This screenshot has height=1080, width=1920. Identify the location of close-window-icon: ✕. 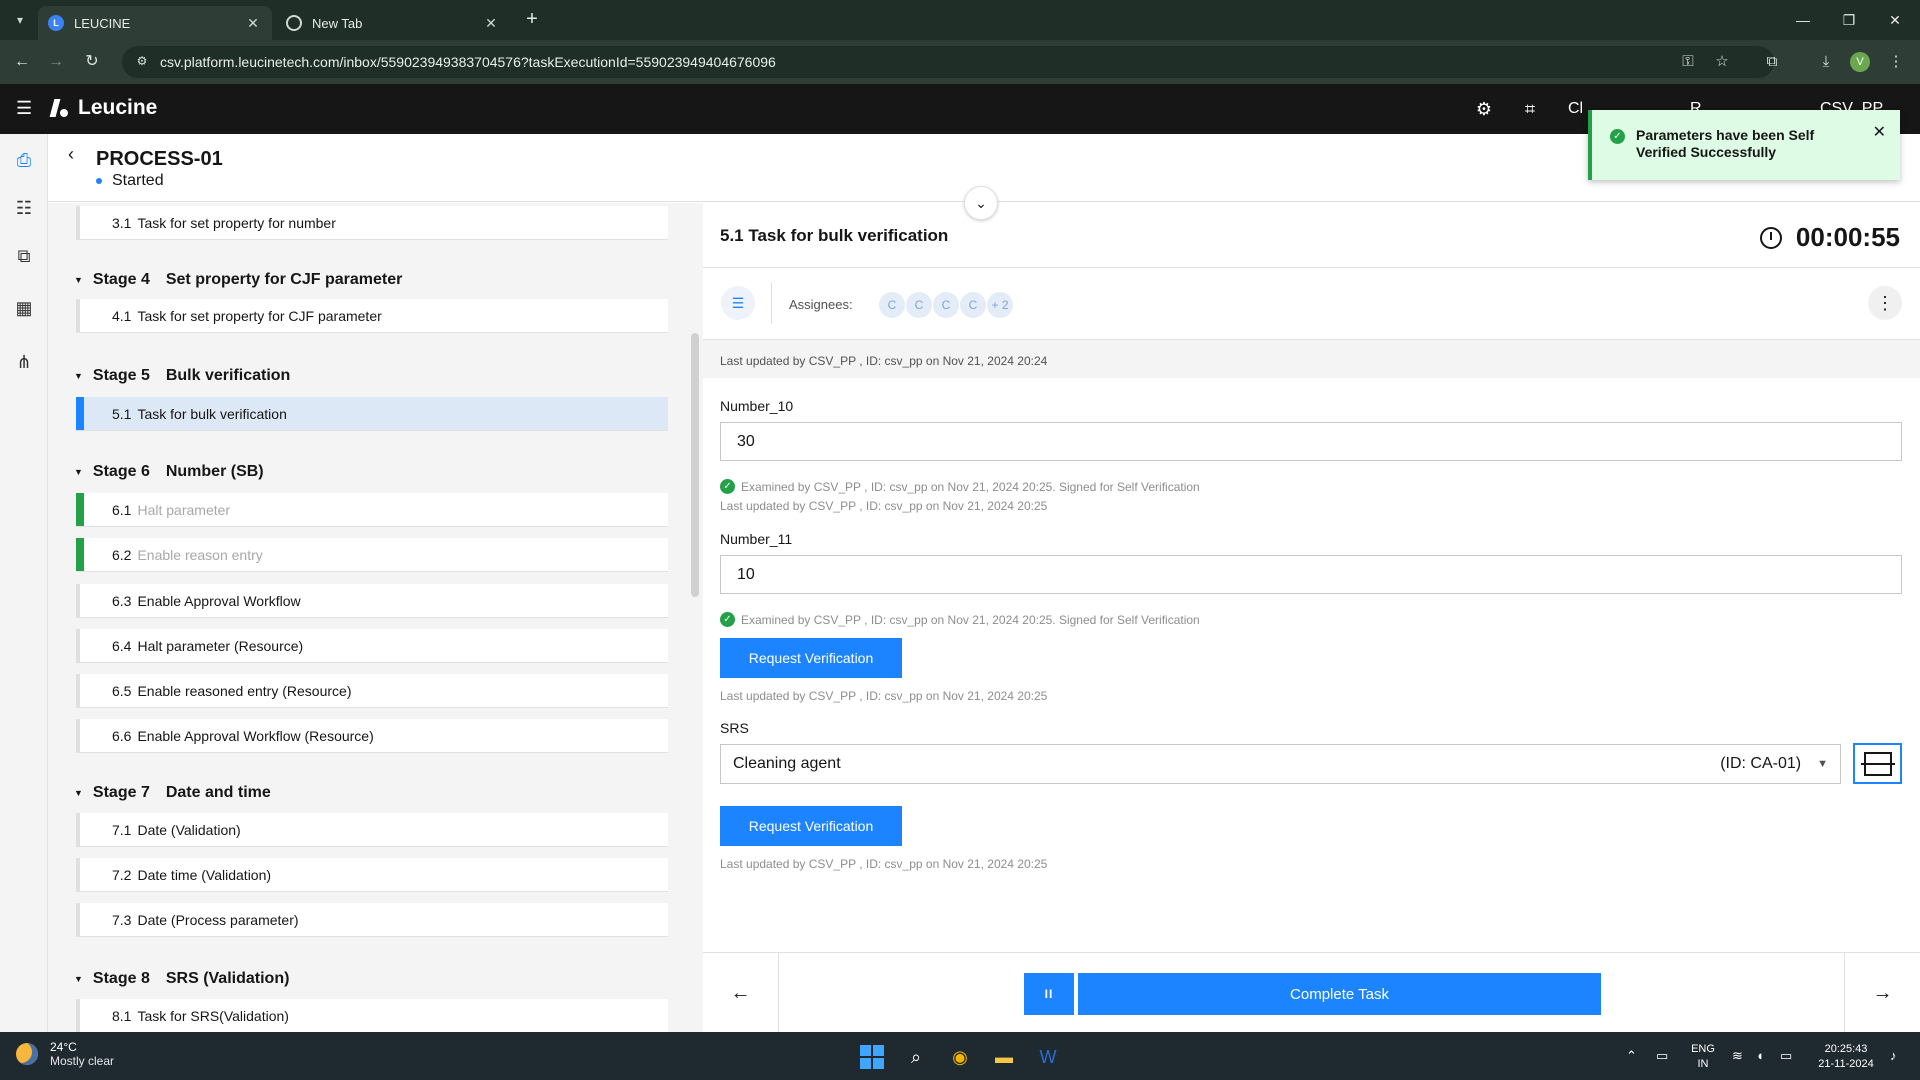
(1895, 20).